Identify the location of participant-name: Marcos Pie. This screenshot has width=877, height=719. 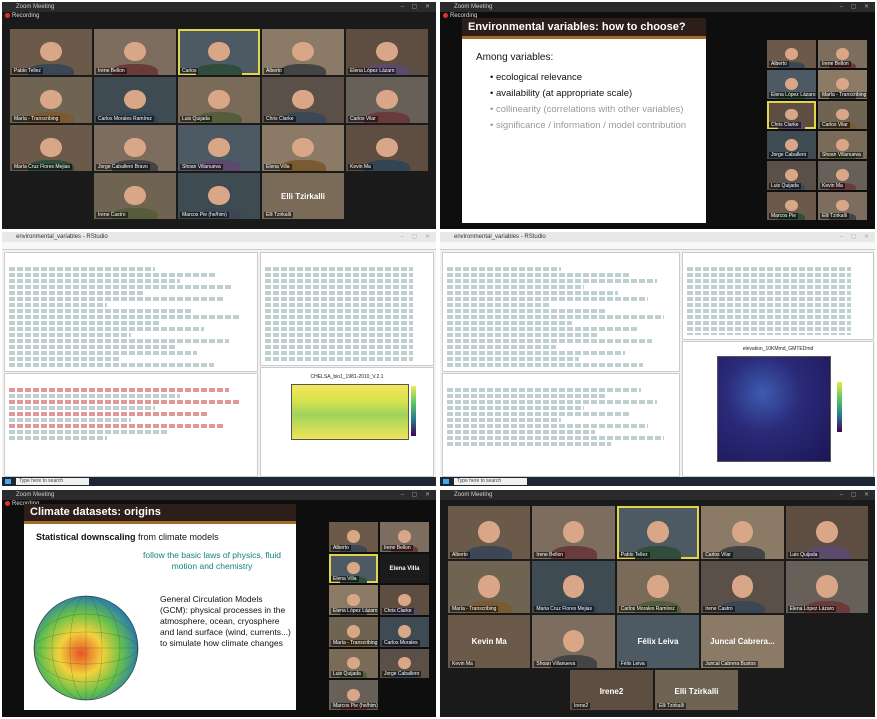
(784, 216).